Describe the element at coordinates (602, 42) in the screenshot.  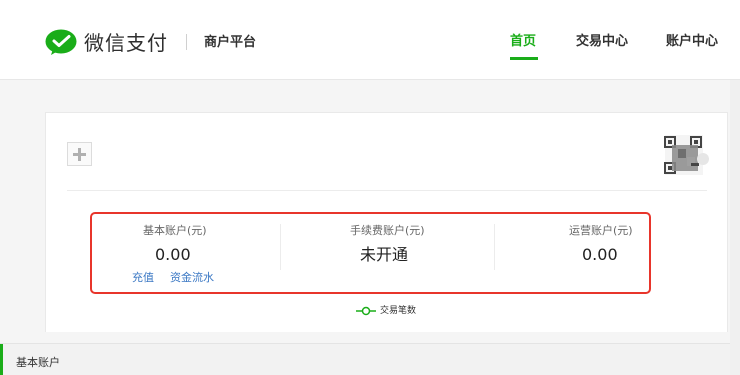
I see `nav-transaction-center: 交易中心` at that location.